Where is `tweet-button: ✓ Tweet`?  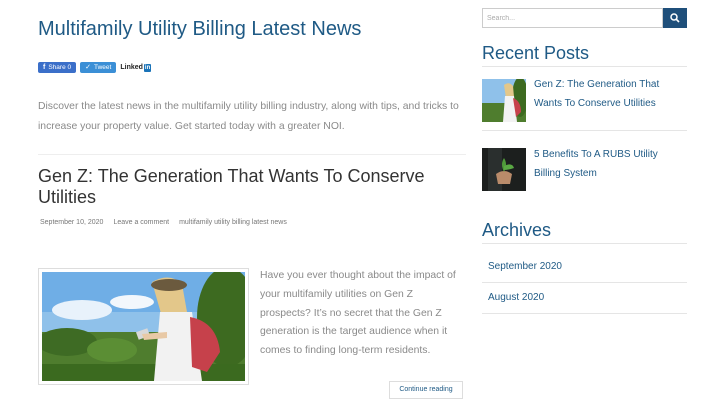 tweet-button: ✓ Tweet is located at coordinates (98, 67).